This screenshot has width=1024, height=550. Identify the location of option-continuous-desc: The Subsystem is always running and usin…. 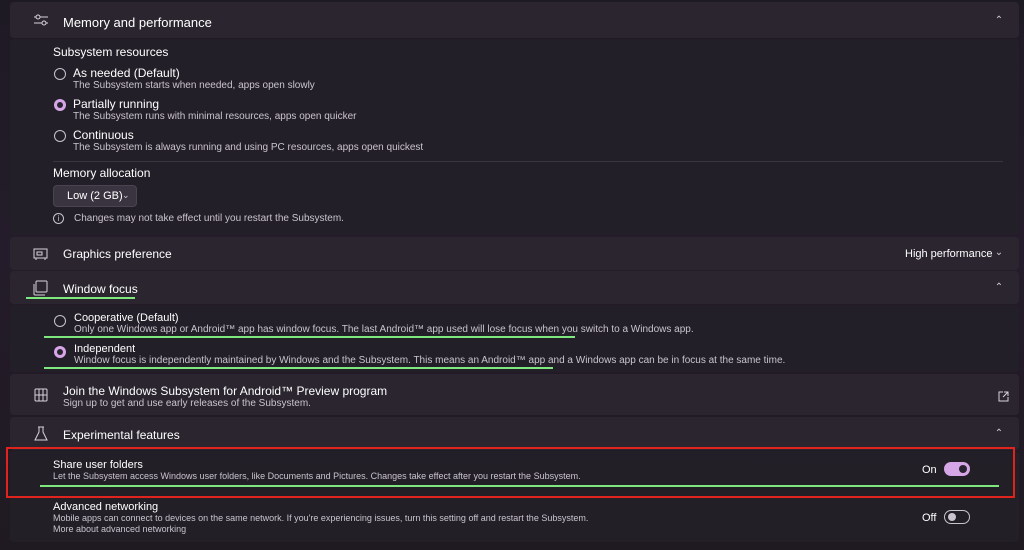
(248, 147).